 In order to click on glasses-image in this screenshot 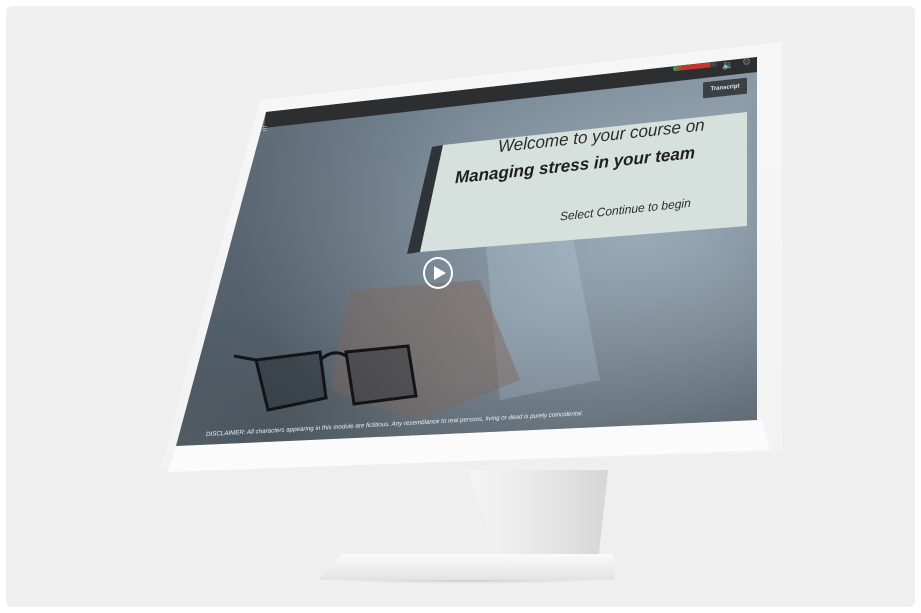, I will do `click(325, 378)`.